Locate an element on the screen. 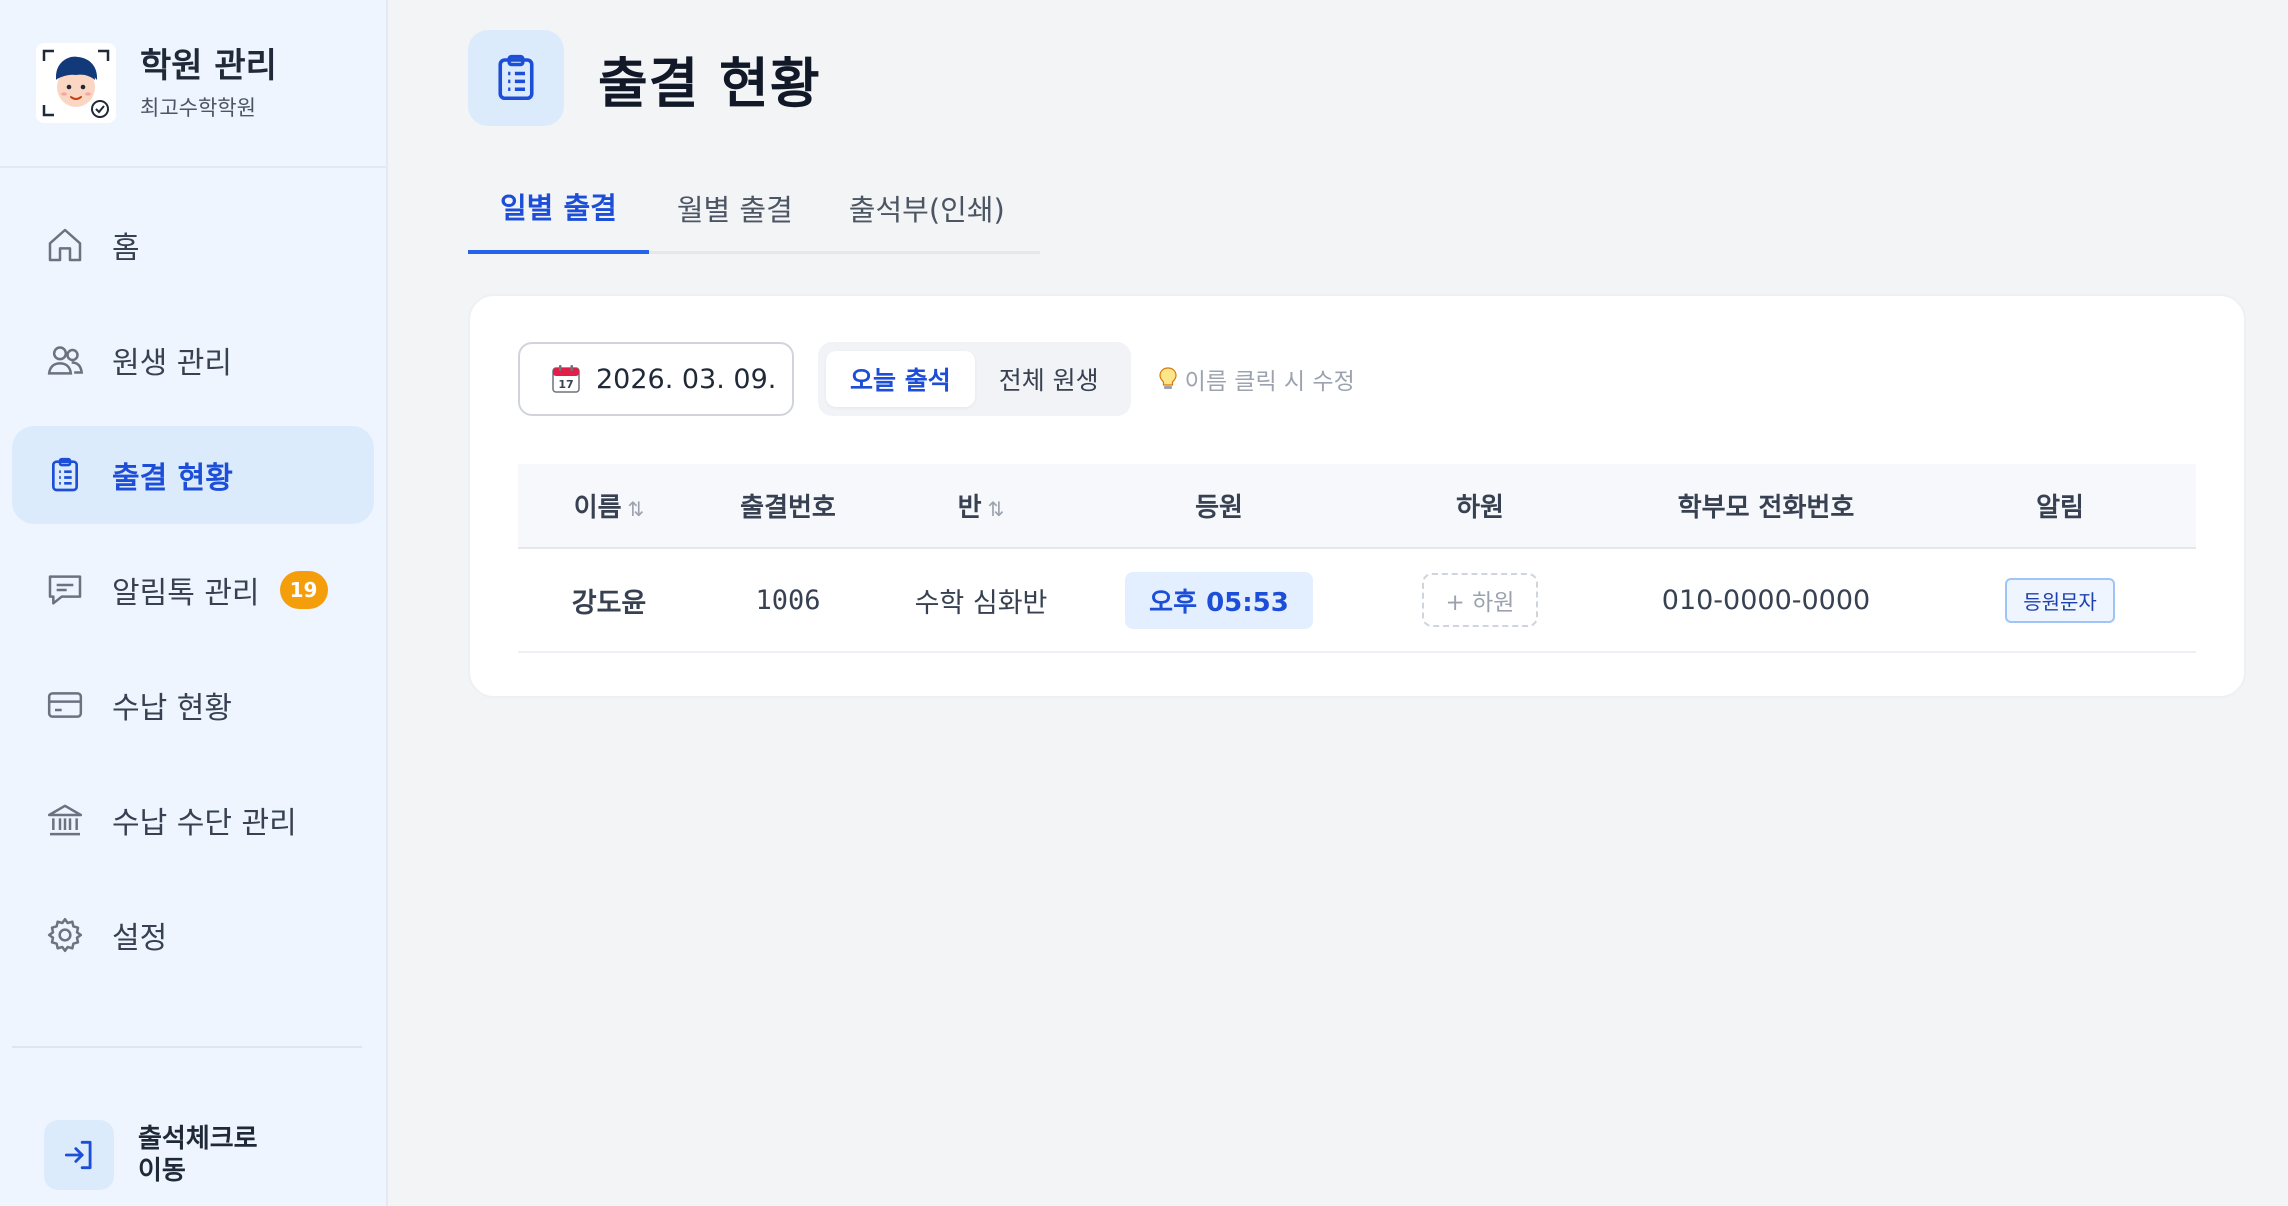 This screenshot has height=1206, width=2288. date-picker: 17 2026. 03. 09. is located at coordinates (656, 379).